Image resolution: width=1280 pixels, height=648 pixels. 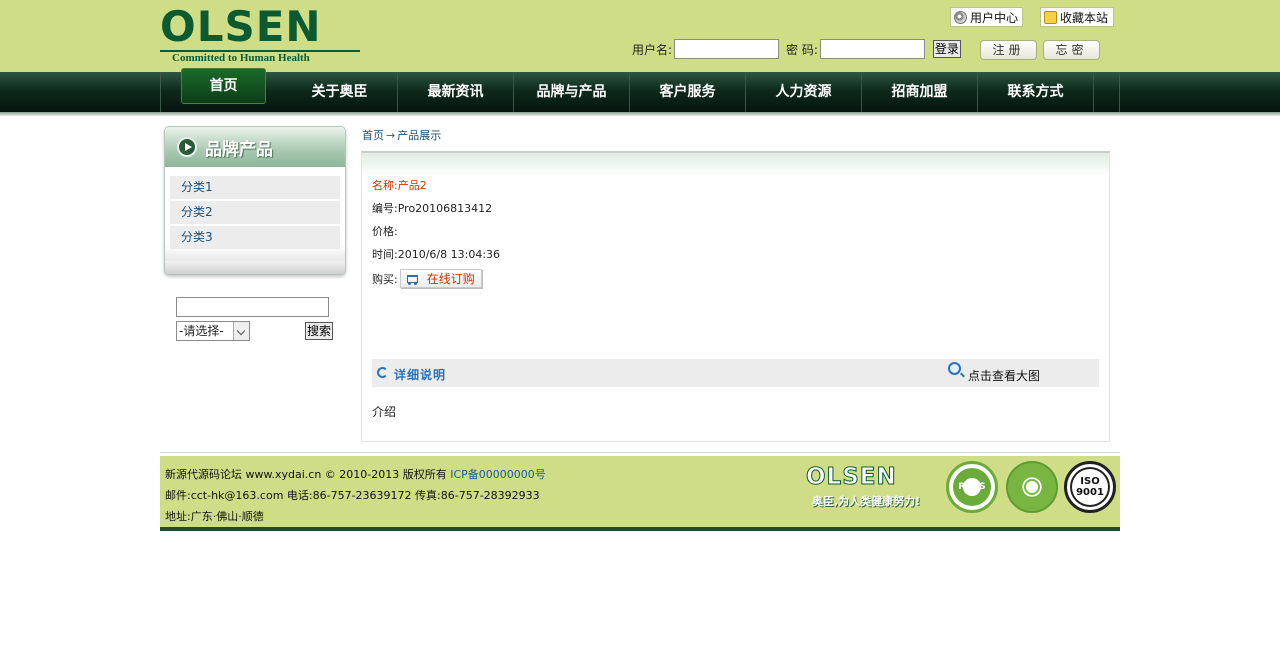 I want to click on user-center-link: 用户中心, so click(x=986, y=17).